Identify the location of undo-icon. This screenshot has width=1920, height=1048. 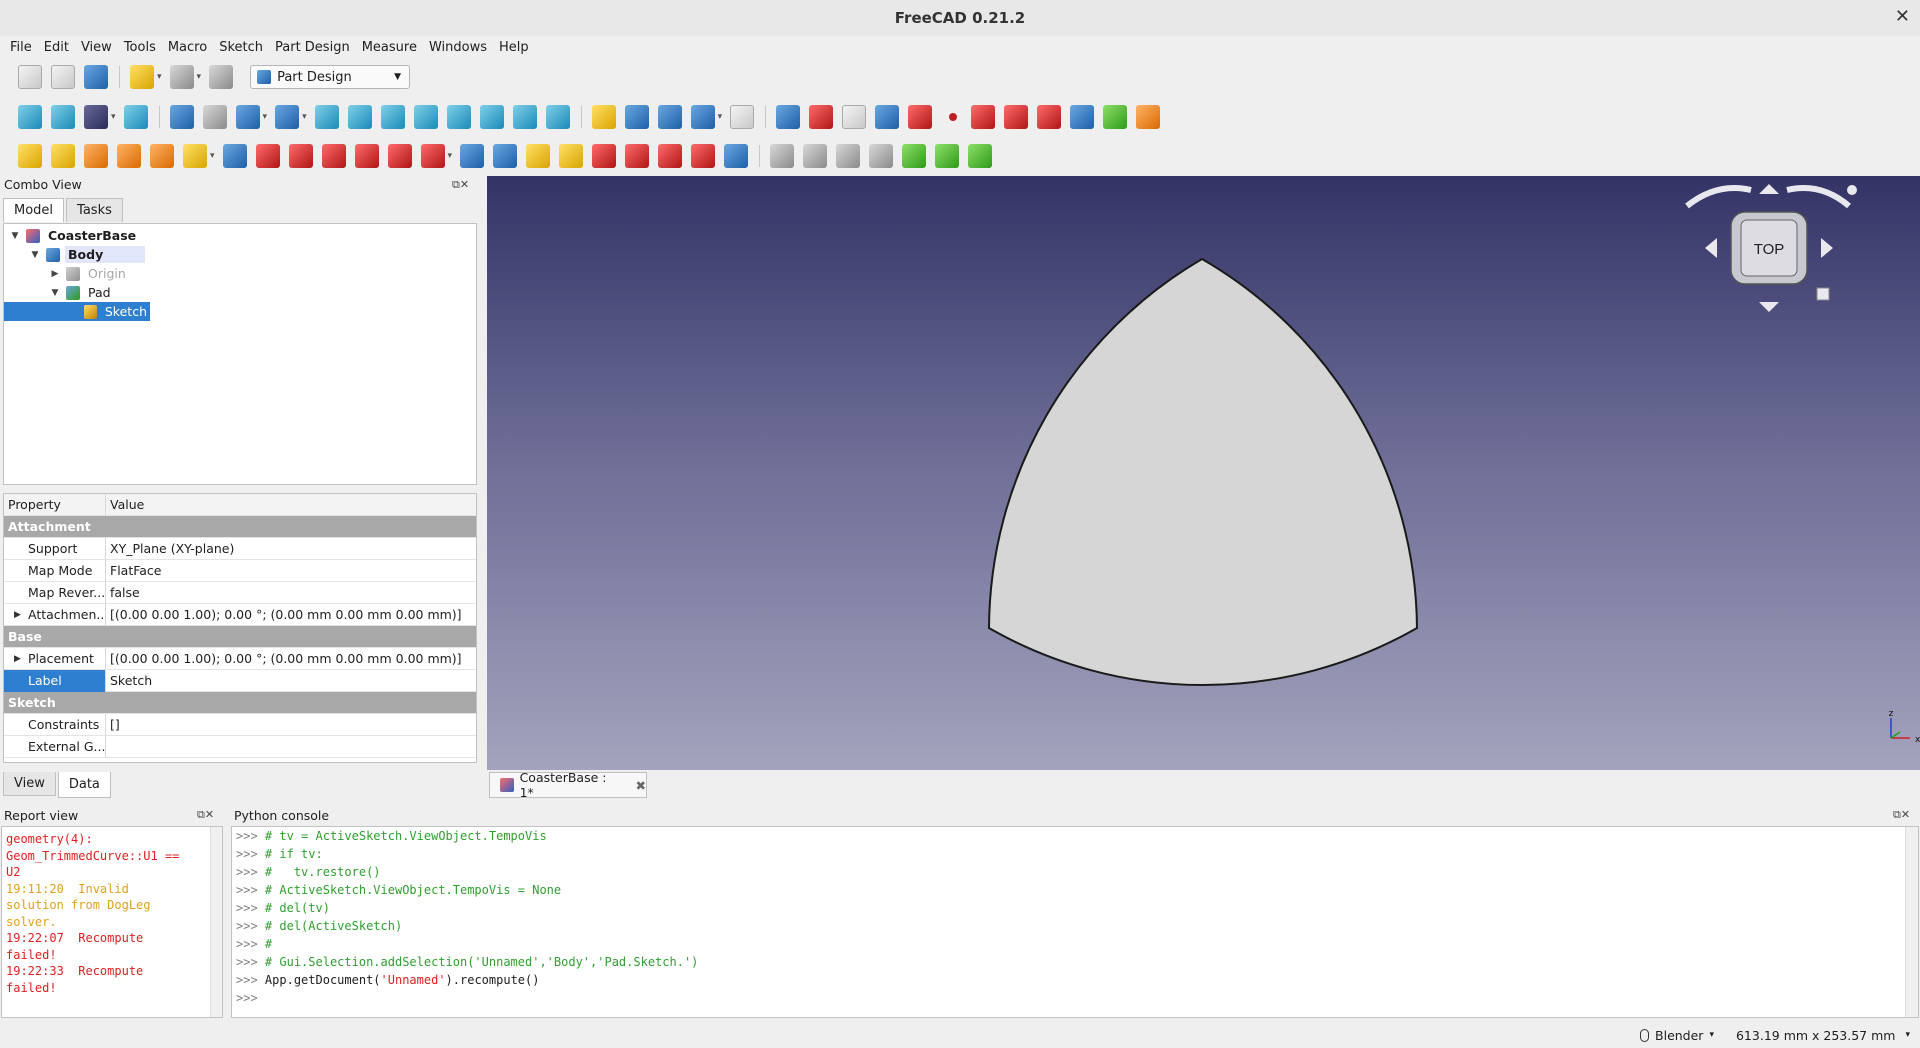
(142, 77).